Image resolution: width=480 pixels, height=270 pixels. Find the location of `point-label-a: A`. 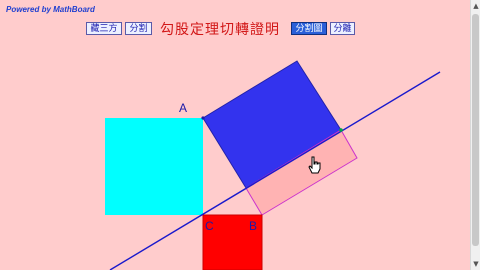

point-label-a: A is located at coordinates (183, 108).